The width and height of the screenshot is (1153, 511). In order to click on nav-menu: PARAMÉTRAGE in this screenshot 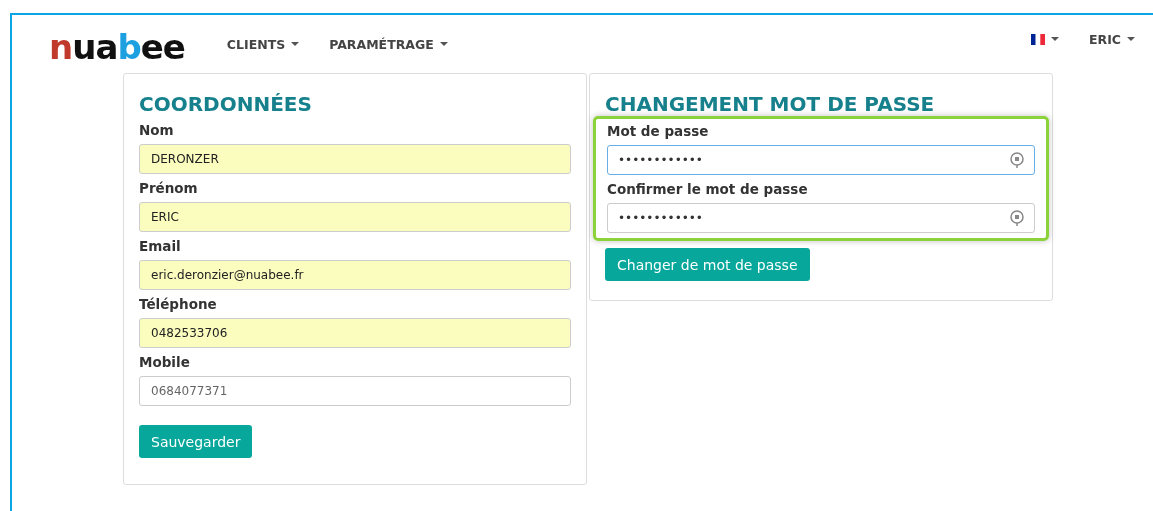, I will do `click(388, 44)`.